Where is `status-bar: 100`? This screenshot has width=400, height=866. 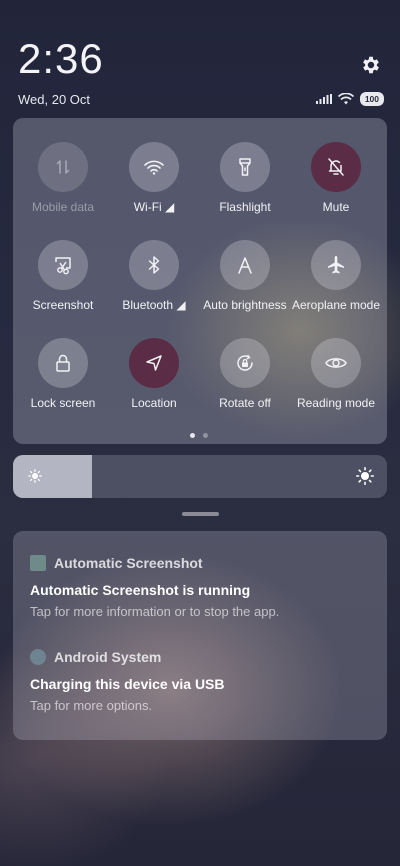
status-bar: 100 is located at coordinates (349, 99).